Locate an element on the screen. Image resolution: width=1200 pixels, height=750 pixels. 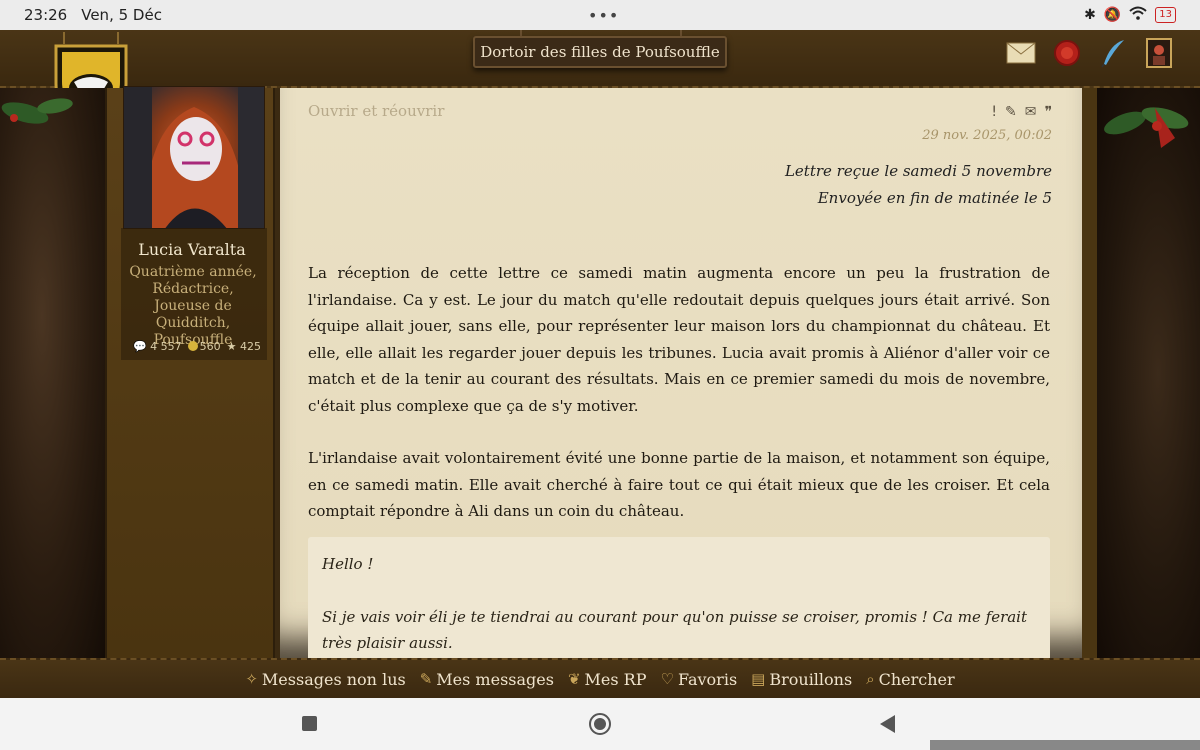
home-button is located at coordinates (600, 724).